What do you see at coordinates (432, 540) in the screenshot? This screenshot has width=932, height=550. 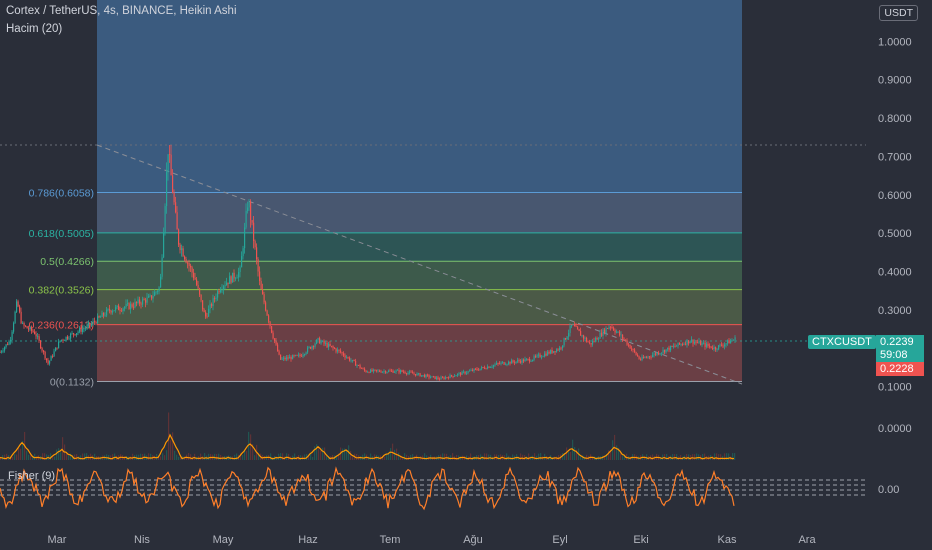 I see `time-axis: Mar Nis May Haz Tem Ağu Eyl Eki Kas Ara` at bounding box center [432, 540].